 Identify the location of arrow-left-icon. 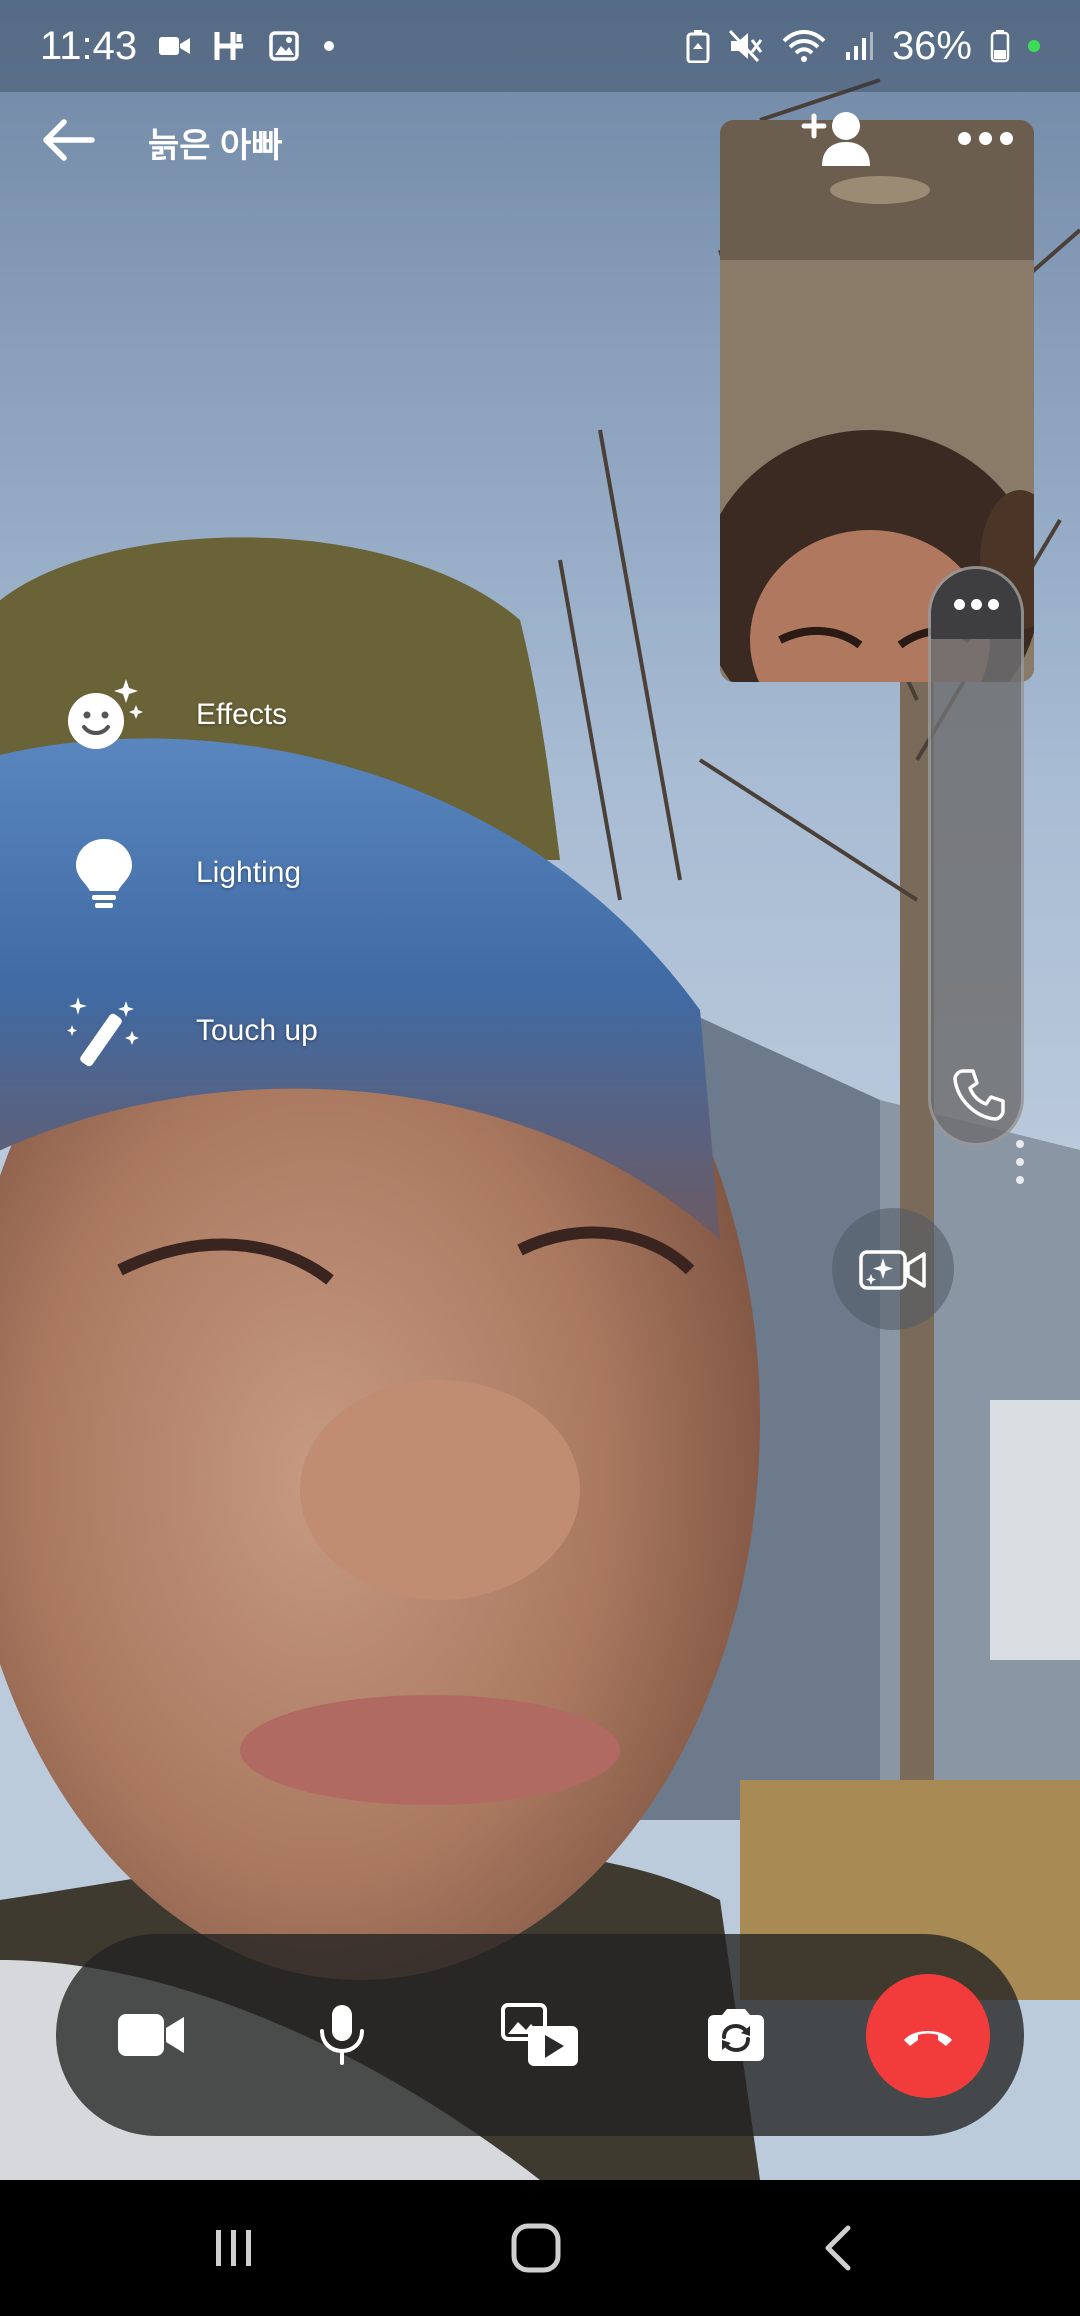
(69, 140).